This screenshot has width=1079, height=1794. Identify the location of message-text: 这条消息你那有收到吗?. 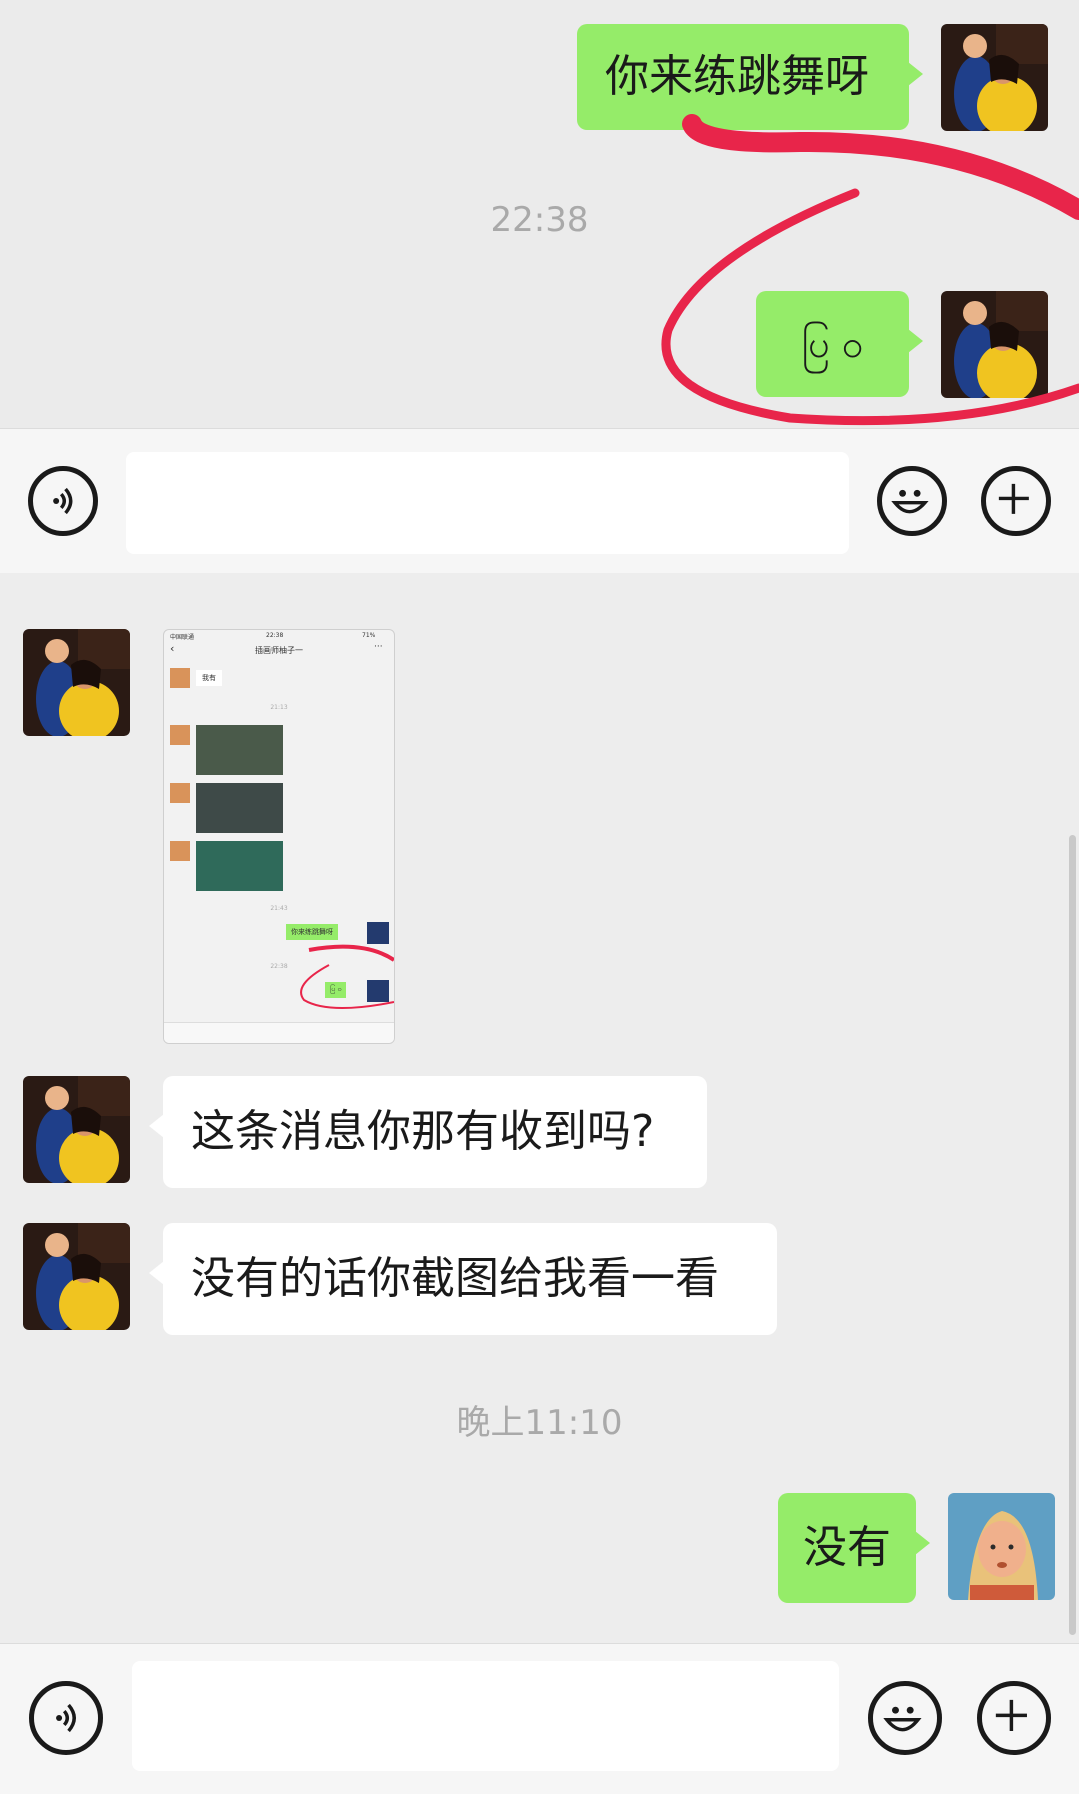
(423, 1131).